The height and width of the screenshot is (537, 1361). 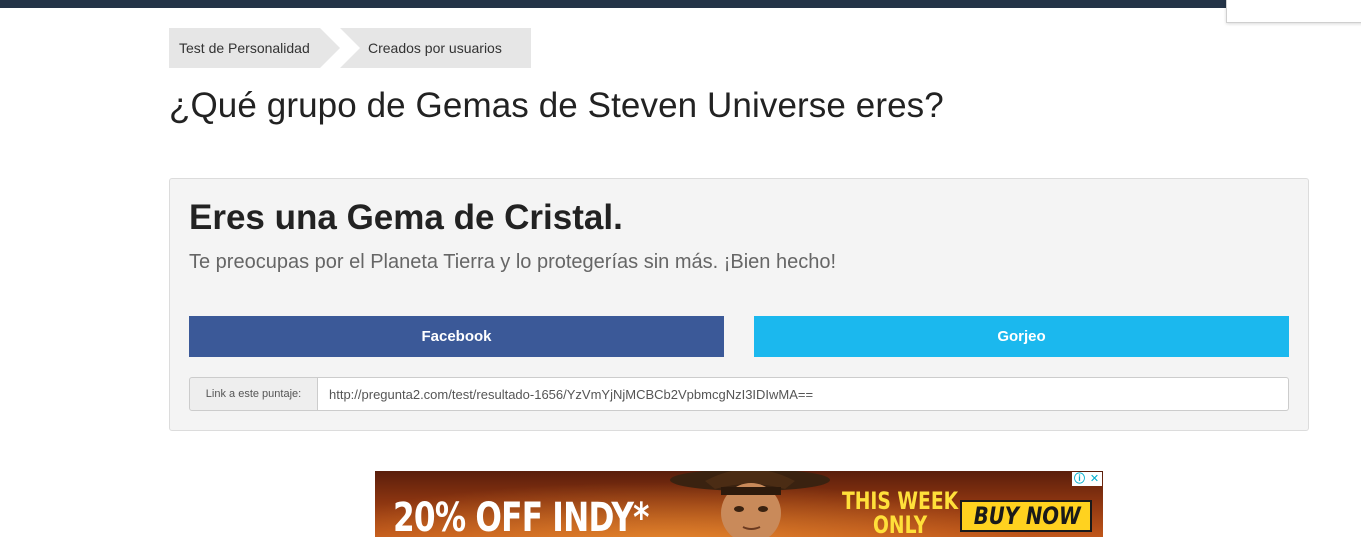 What do you see at coordinates (900, 524) in the screenshot?
I see `ad-this-week-line2: ONLY` at bounding box center [900, 524].